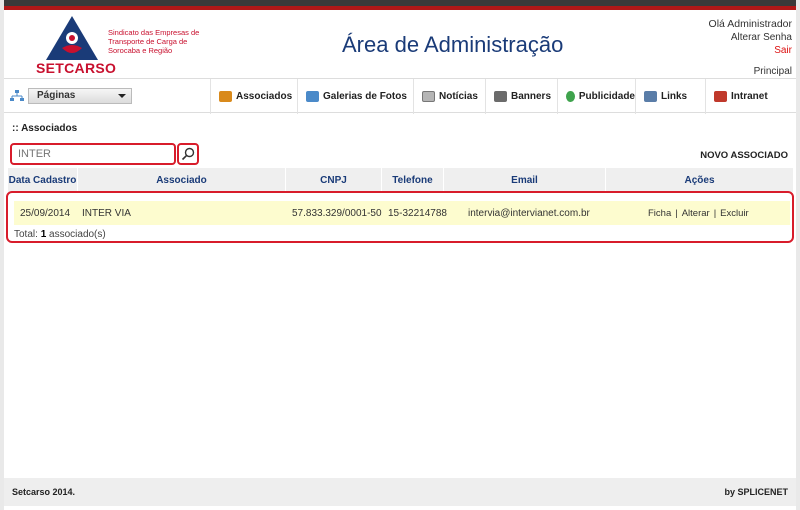  What do you see at coordinates (570, 96) in the screenshot?
I see `publicity-icon` at bounding box center [570, 96].